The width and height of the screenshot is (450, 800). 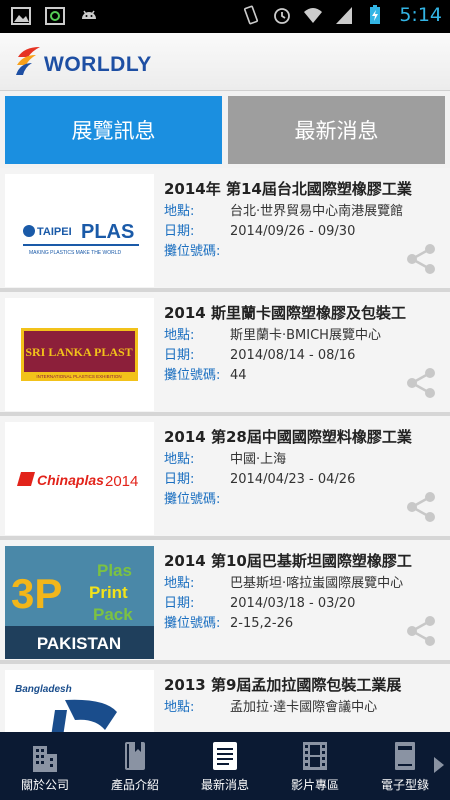 What do you see at coordinates (288, 561) in the screenshot?
I see `exhibition-title: 2014 第10屆巴基斯坦國際塑橡膠工` at bounding box center [288, 561].